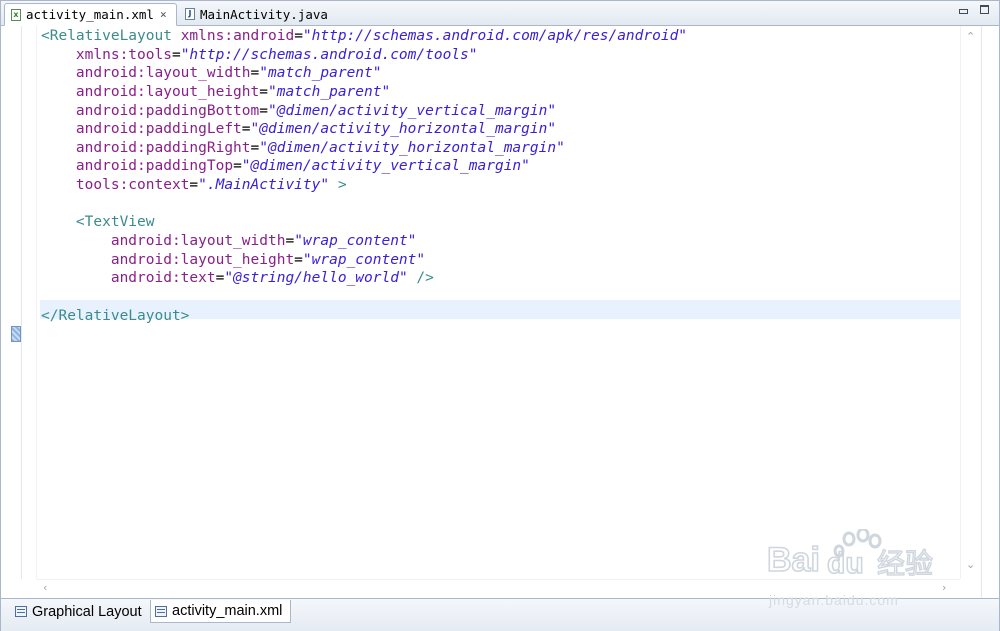 The image size is (1000, 631). Describe the element at coordinates (499, 73) in the screenshot. I see `code-line: android:layout_width="match_parent"` at that location.